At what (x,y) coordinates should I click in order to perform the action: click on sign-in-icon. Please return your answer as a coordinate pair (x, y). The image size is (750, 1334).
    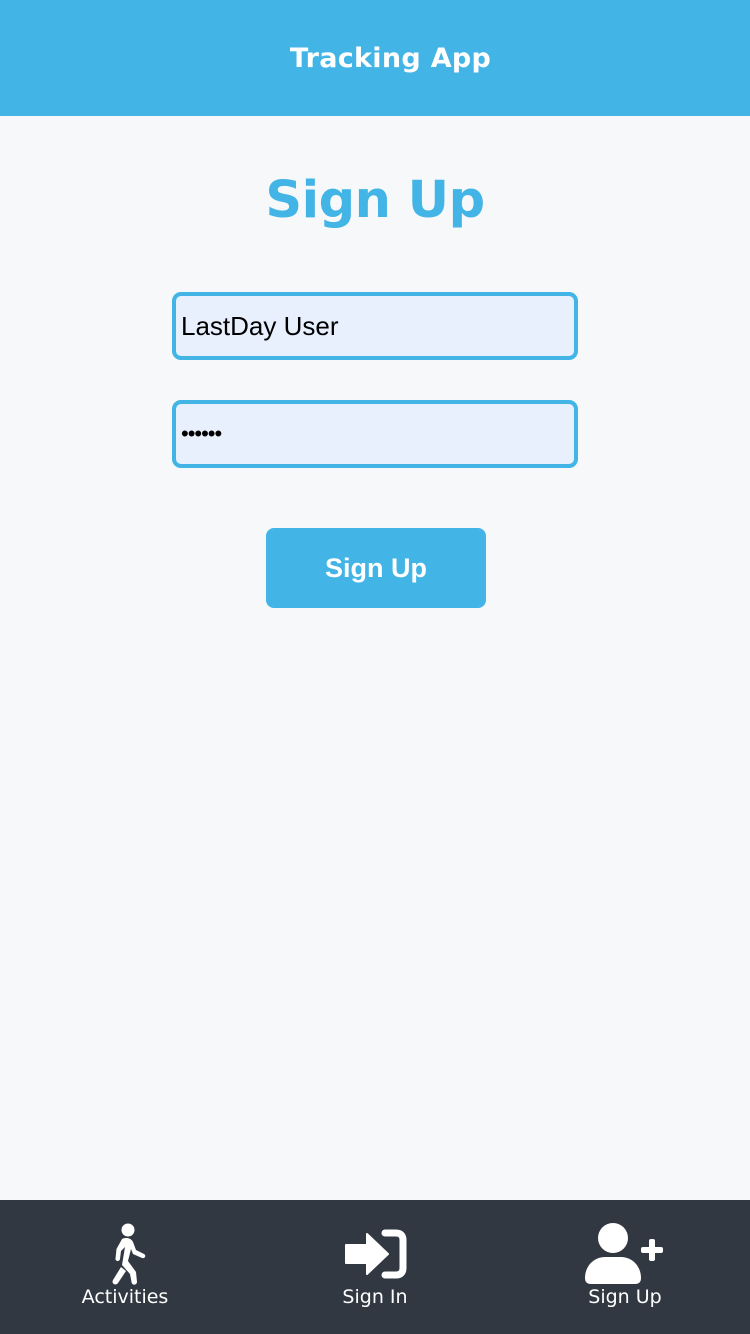
    Looking at the image, I should click on (375, 1254).